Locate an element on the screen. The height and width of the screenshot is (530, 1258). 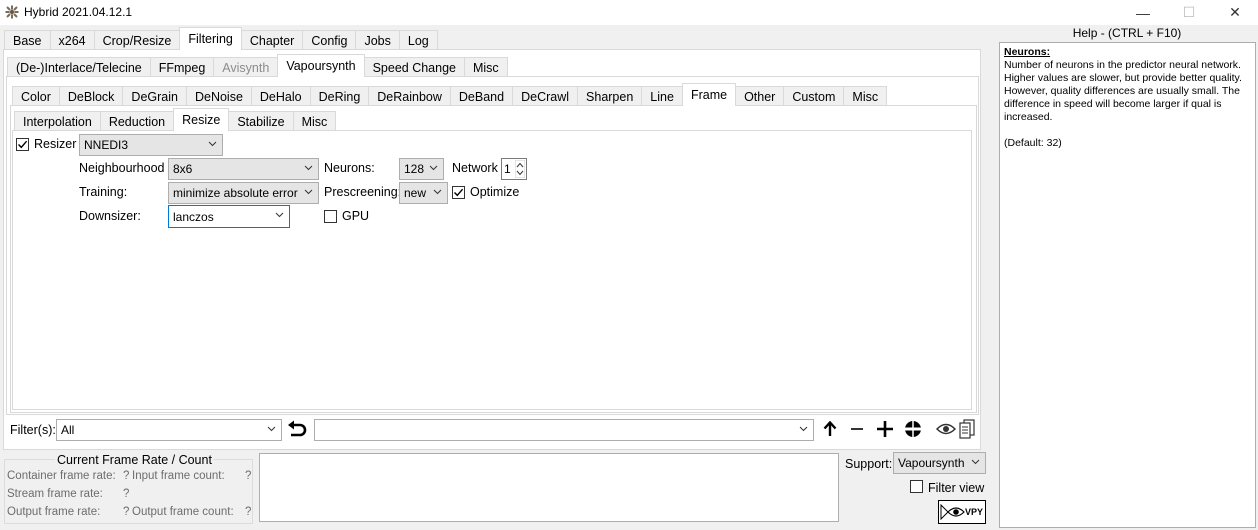
neighbourhood-select: 8x6 is located at coordinates (243, 169).